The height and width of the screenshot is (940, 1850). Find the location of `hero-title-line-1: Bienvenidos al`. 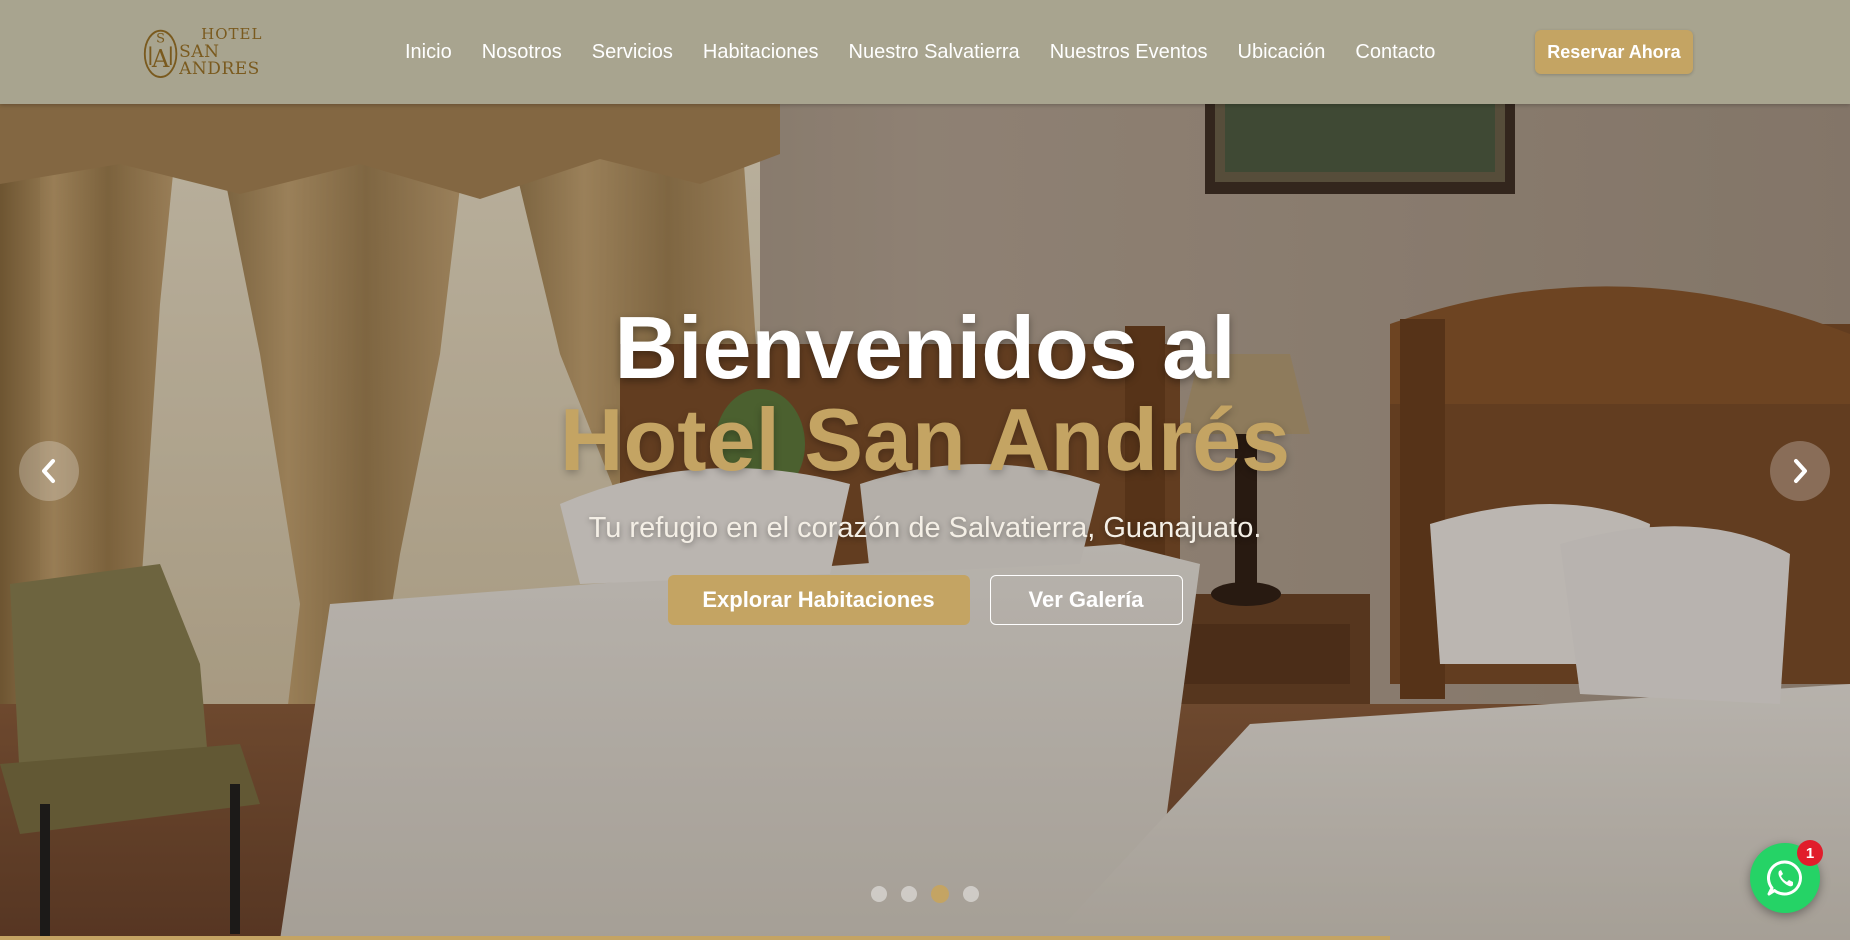

hero-title-line-1: Bienvenidos al is located at coordinates (925, 347).